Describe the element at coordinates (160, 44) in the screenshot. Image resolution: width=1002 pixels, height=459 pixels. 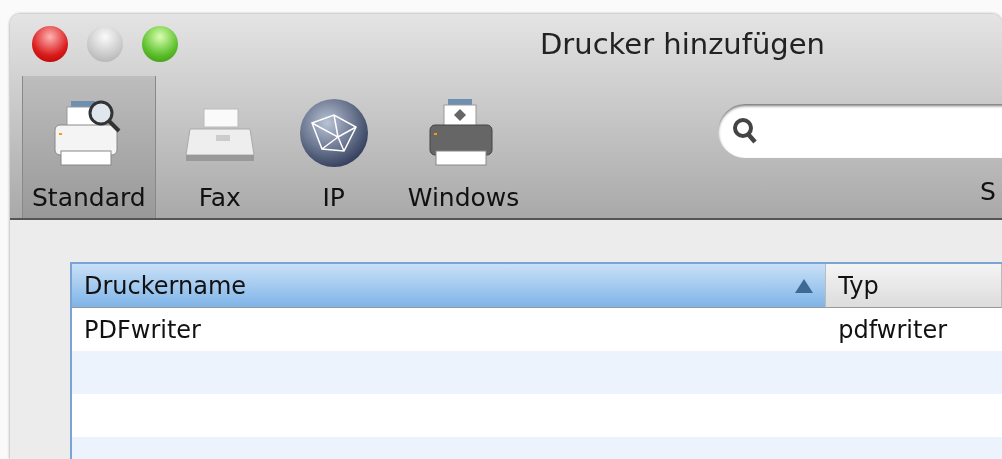
I see `zoom-button` at that location.